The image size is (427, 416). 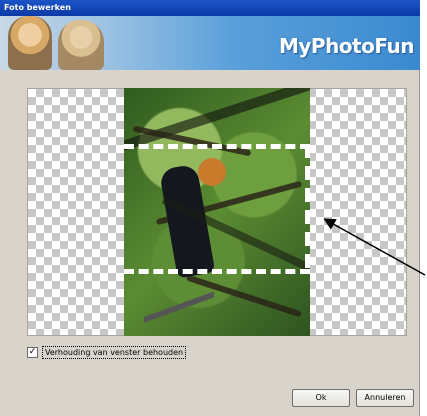 I want to click on ok-button: Ok, so click(x=321, y=398).